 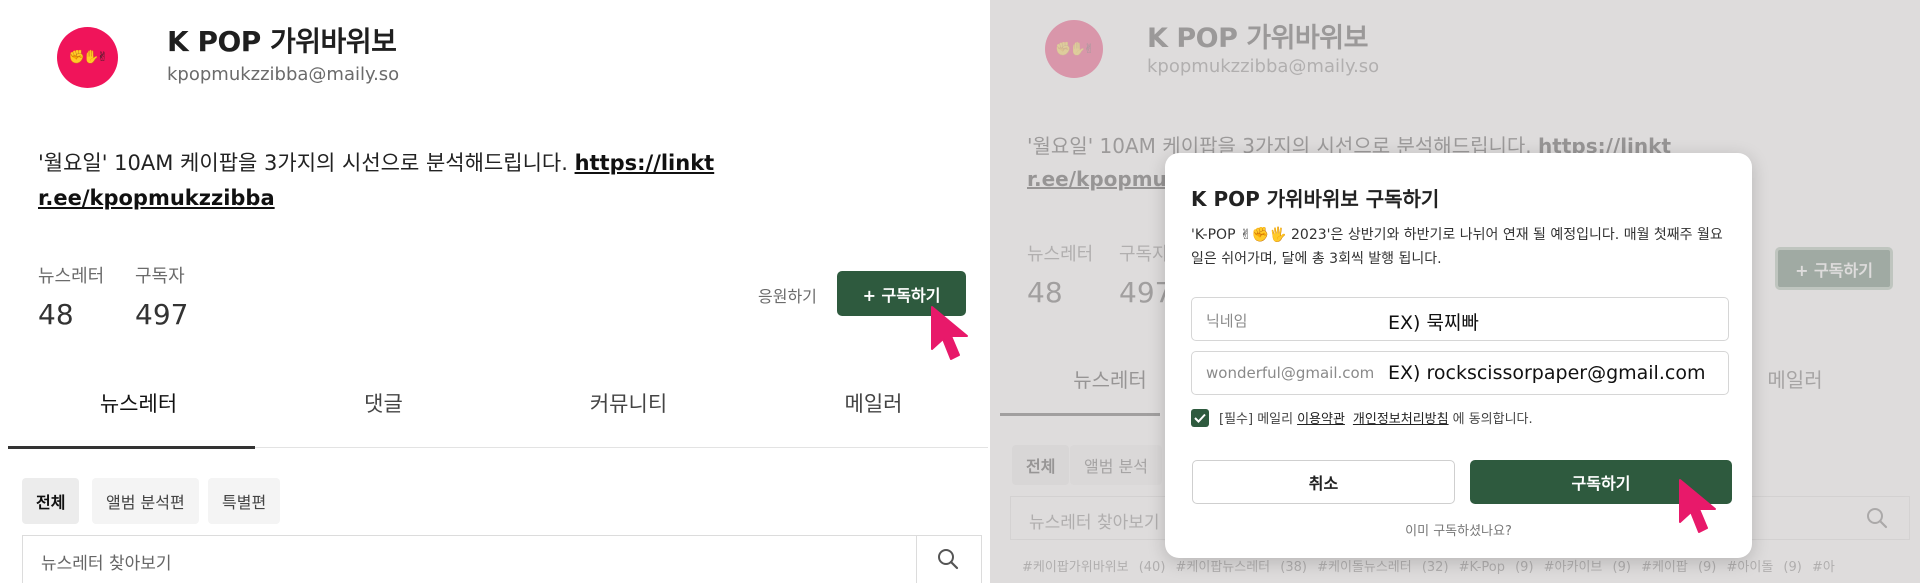 I want to click on nickname-example: EX) 묵찌빠, so click(x=1433, y=323).